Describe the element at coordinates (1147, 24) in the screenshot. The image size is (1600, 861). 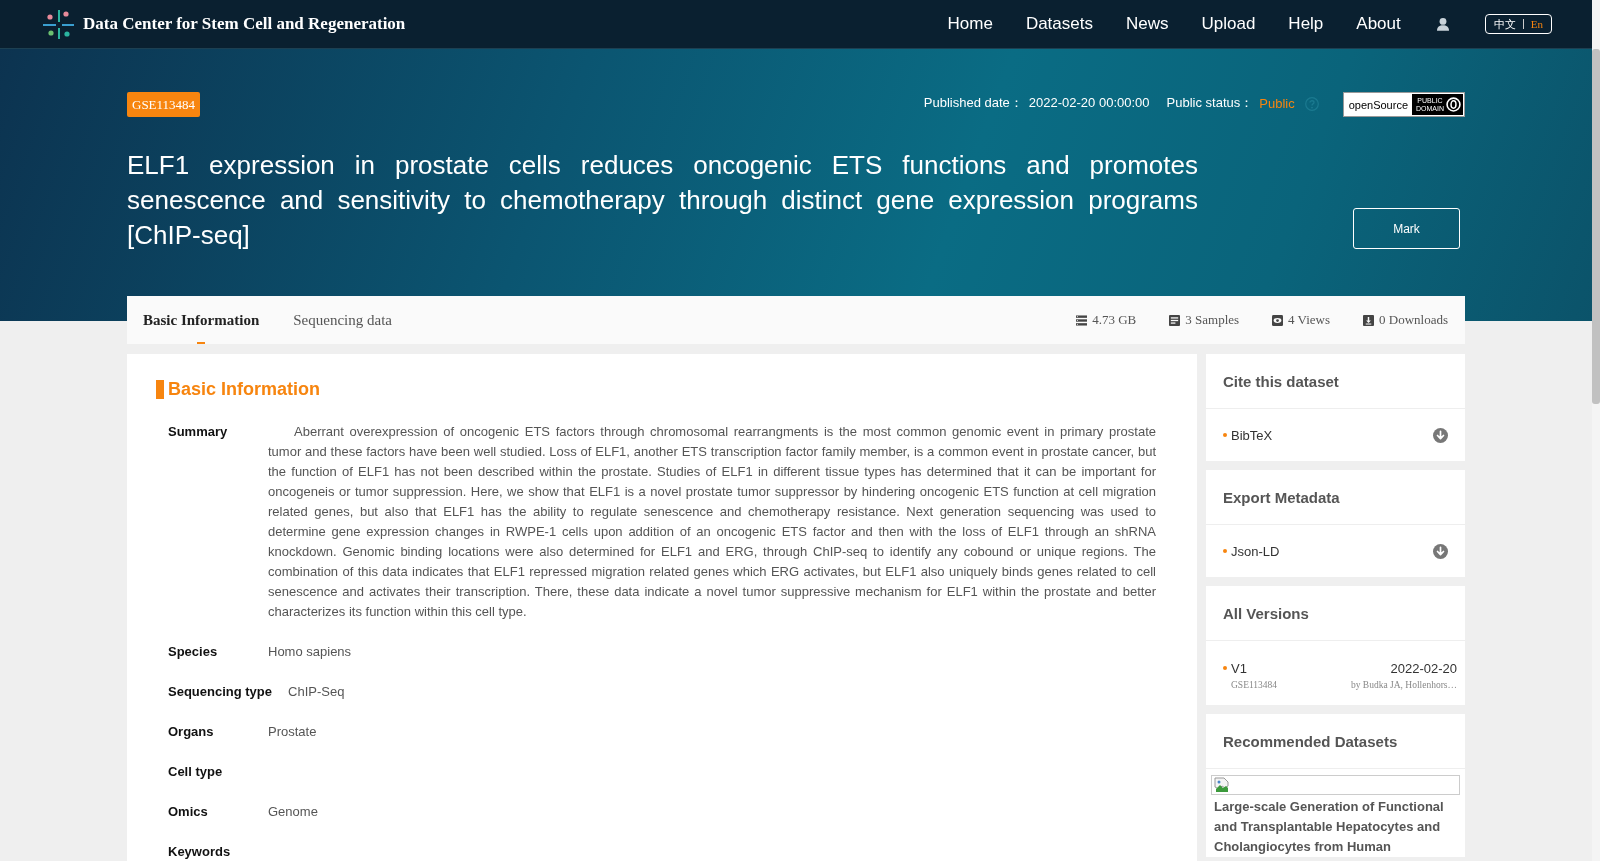
I see `nav-link: News` at that location.